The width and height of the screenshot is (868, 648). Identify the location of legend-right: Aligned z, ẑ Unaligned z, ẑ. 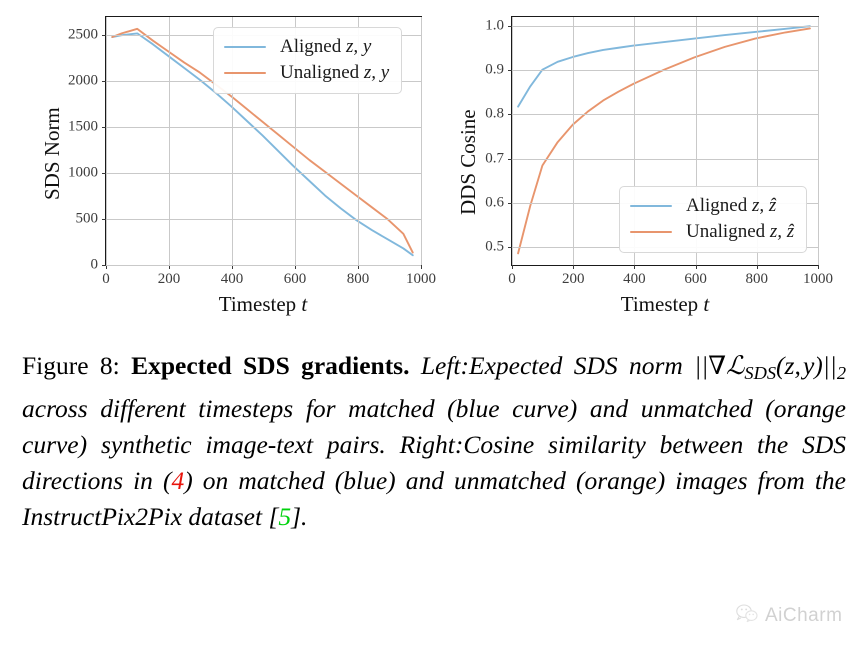
(713, 219).